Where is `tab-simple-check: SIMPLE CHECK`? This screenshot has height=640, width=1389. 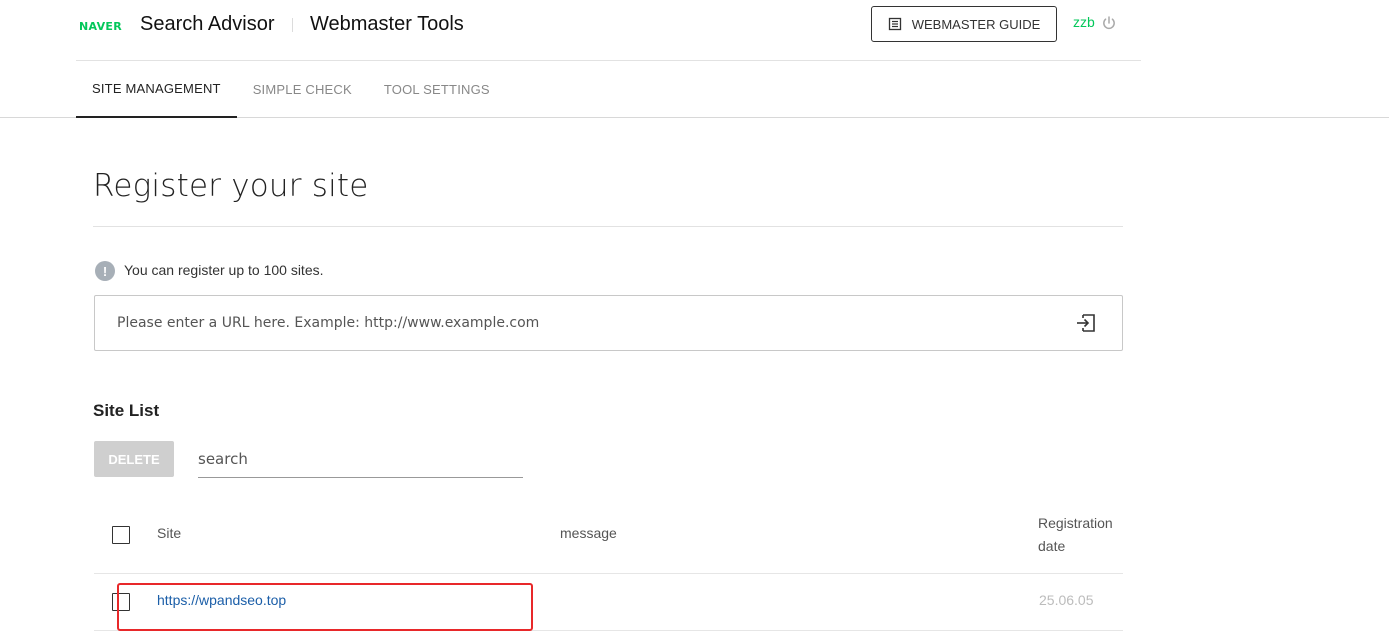 tab-simple-check: SIMPLE CHECK is located at coordinates (302, 89).